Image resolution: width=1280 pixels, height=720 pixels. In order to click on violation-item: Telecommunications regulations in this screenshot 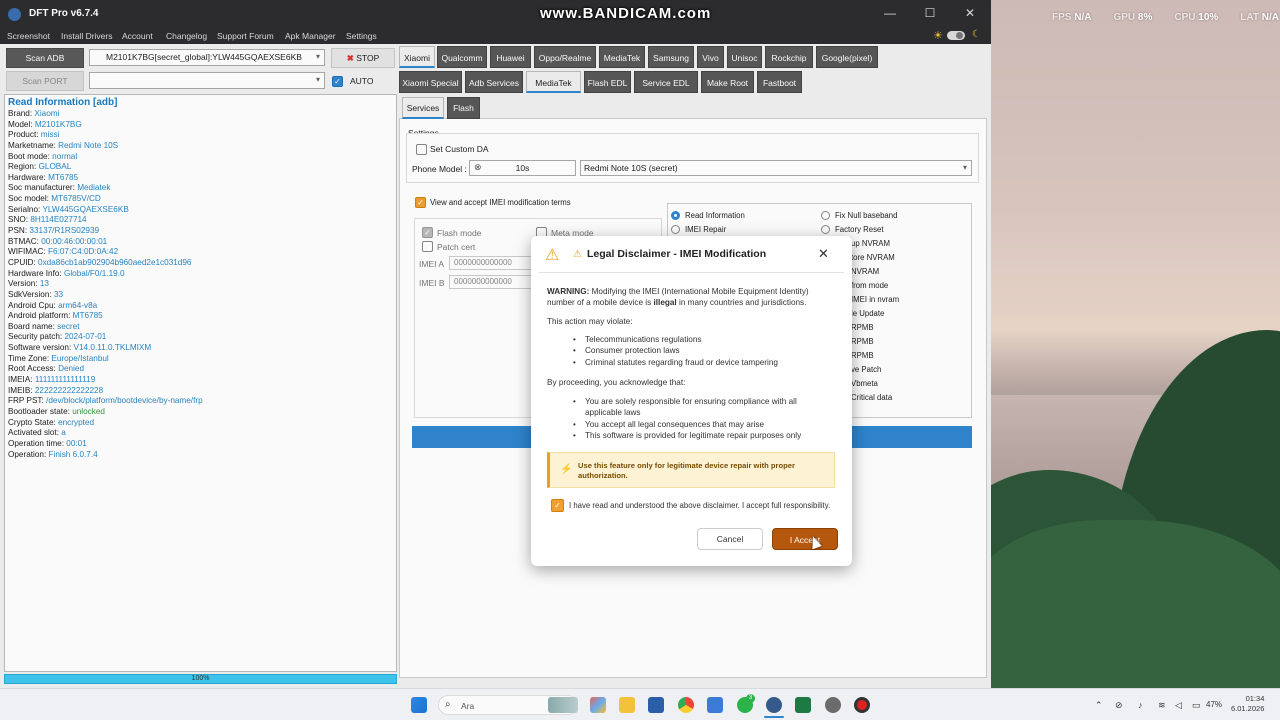, I will do `click(643, 339)`.